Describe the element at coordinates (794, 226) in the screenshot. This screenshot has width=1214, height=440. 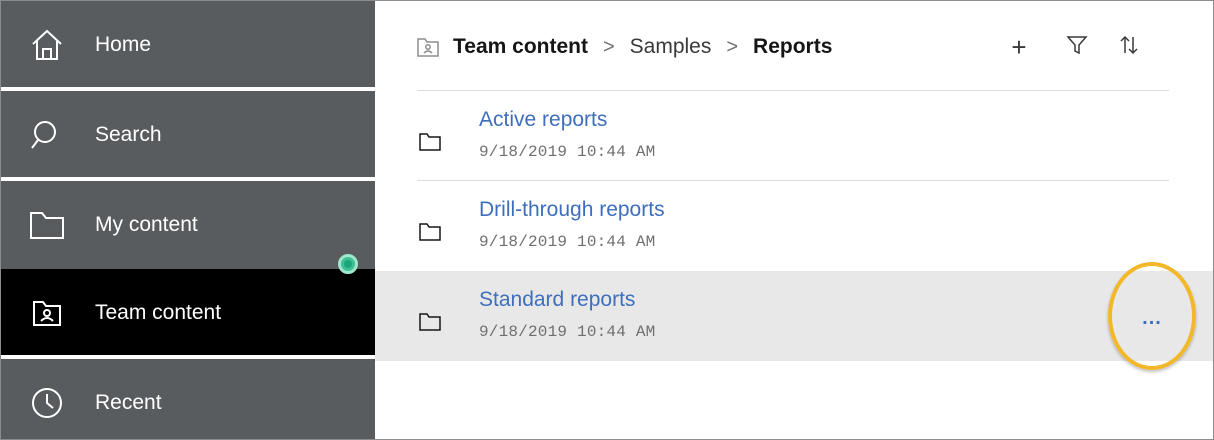
I see `list-item: Drill-through reports 9/18/2019 10:44 AM` at that location.